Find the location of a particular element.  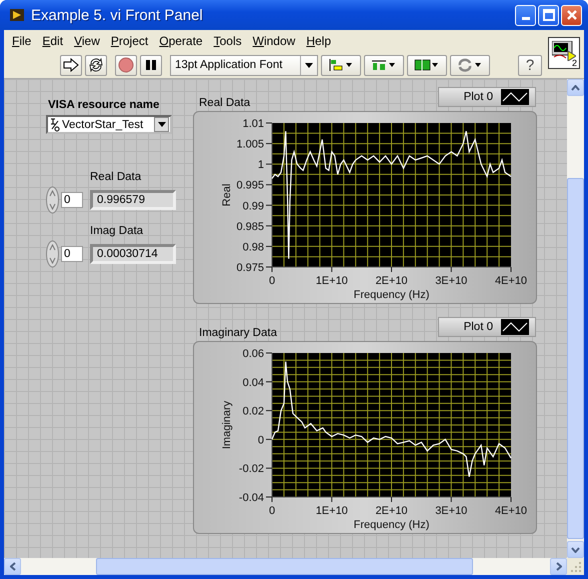

menu-item: Help is located at coordinates (318, 41).